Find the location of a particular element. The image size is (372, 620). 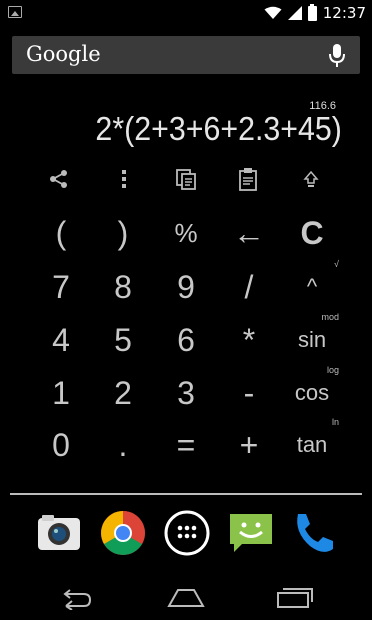

sqrt-secondary-label: √ is located at coordinates (336, 264).